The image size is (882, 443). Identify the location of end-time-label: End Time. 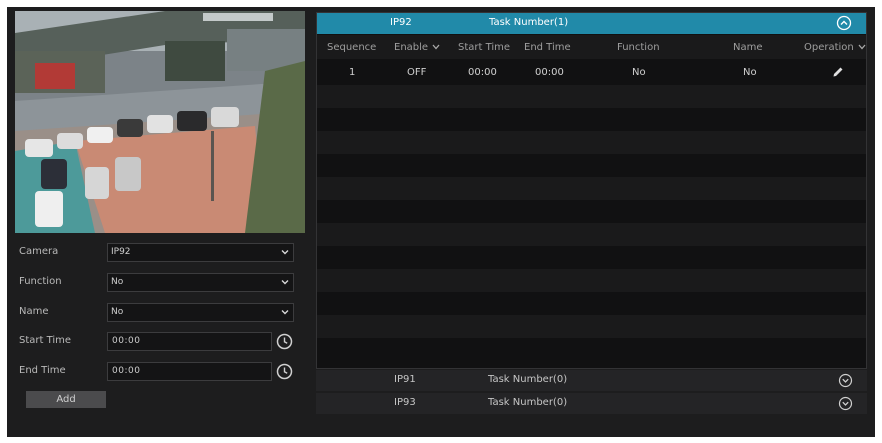
(42, 370).